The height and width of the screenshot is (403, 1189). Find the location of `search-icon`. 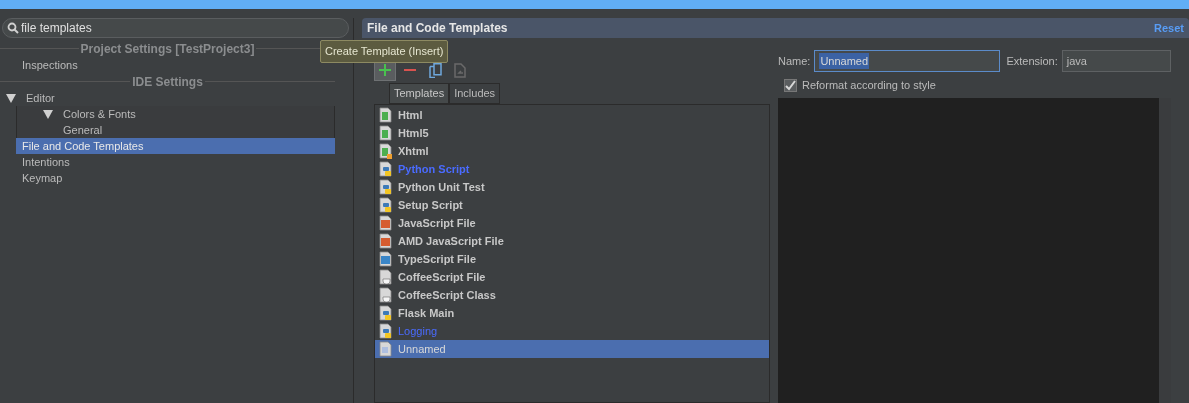

search-icon is located at coordinates (13, 28).